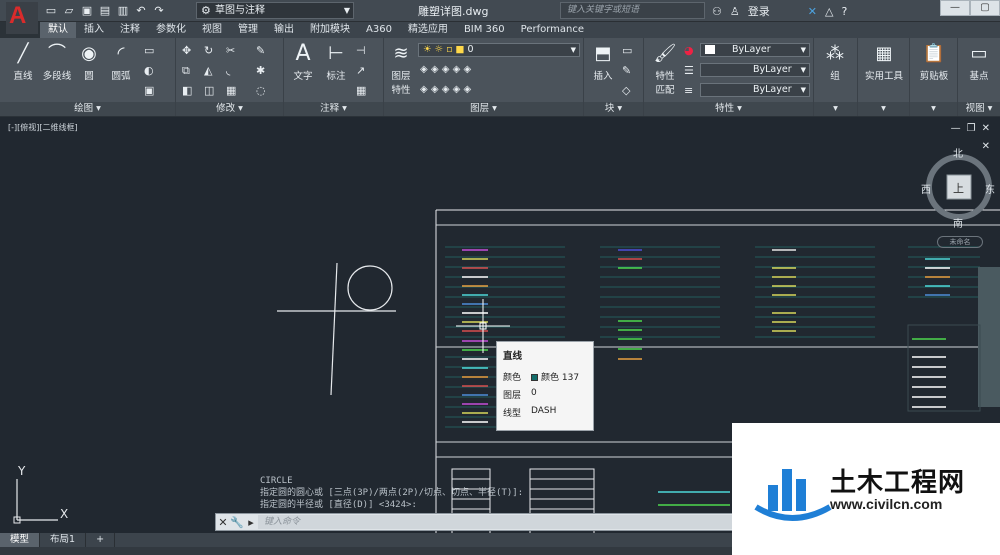 The image size is (1000, 555). What do you see at coordinates (755, 50) in the screenshot?
I see `color-dropdown: ByLayer ▼` at bounding box center [755, 50].